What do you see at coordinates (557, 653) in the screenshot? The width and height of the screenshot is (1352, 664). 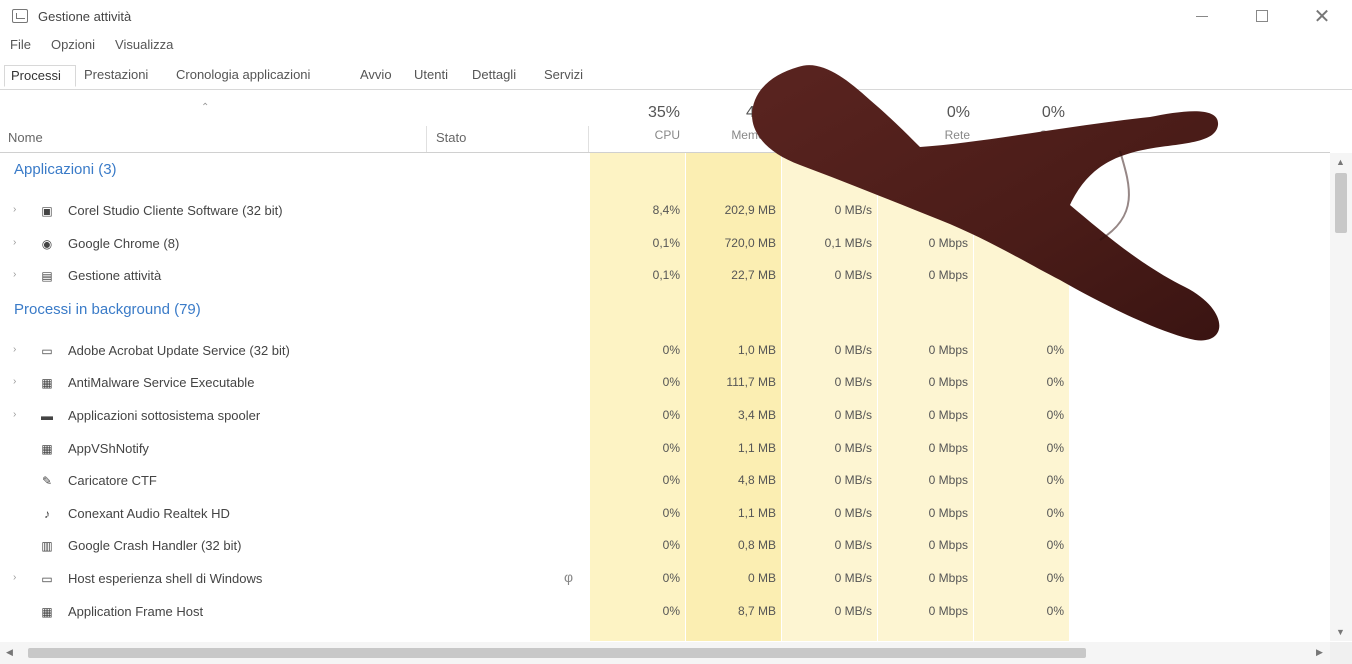 I see `horizontal-scroll-thumb` at bounding box center [557, 653].